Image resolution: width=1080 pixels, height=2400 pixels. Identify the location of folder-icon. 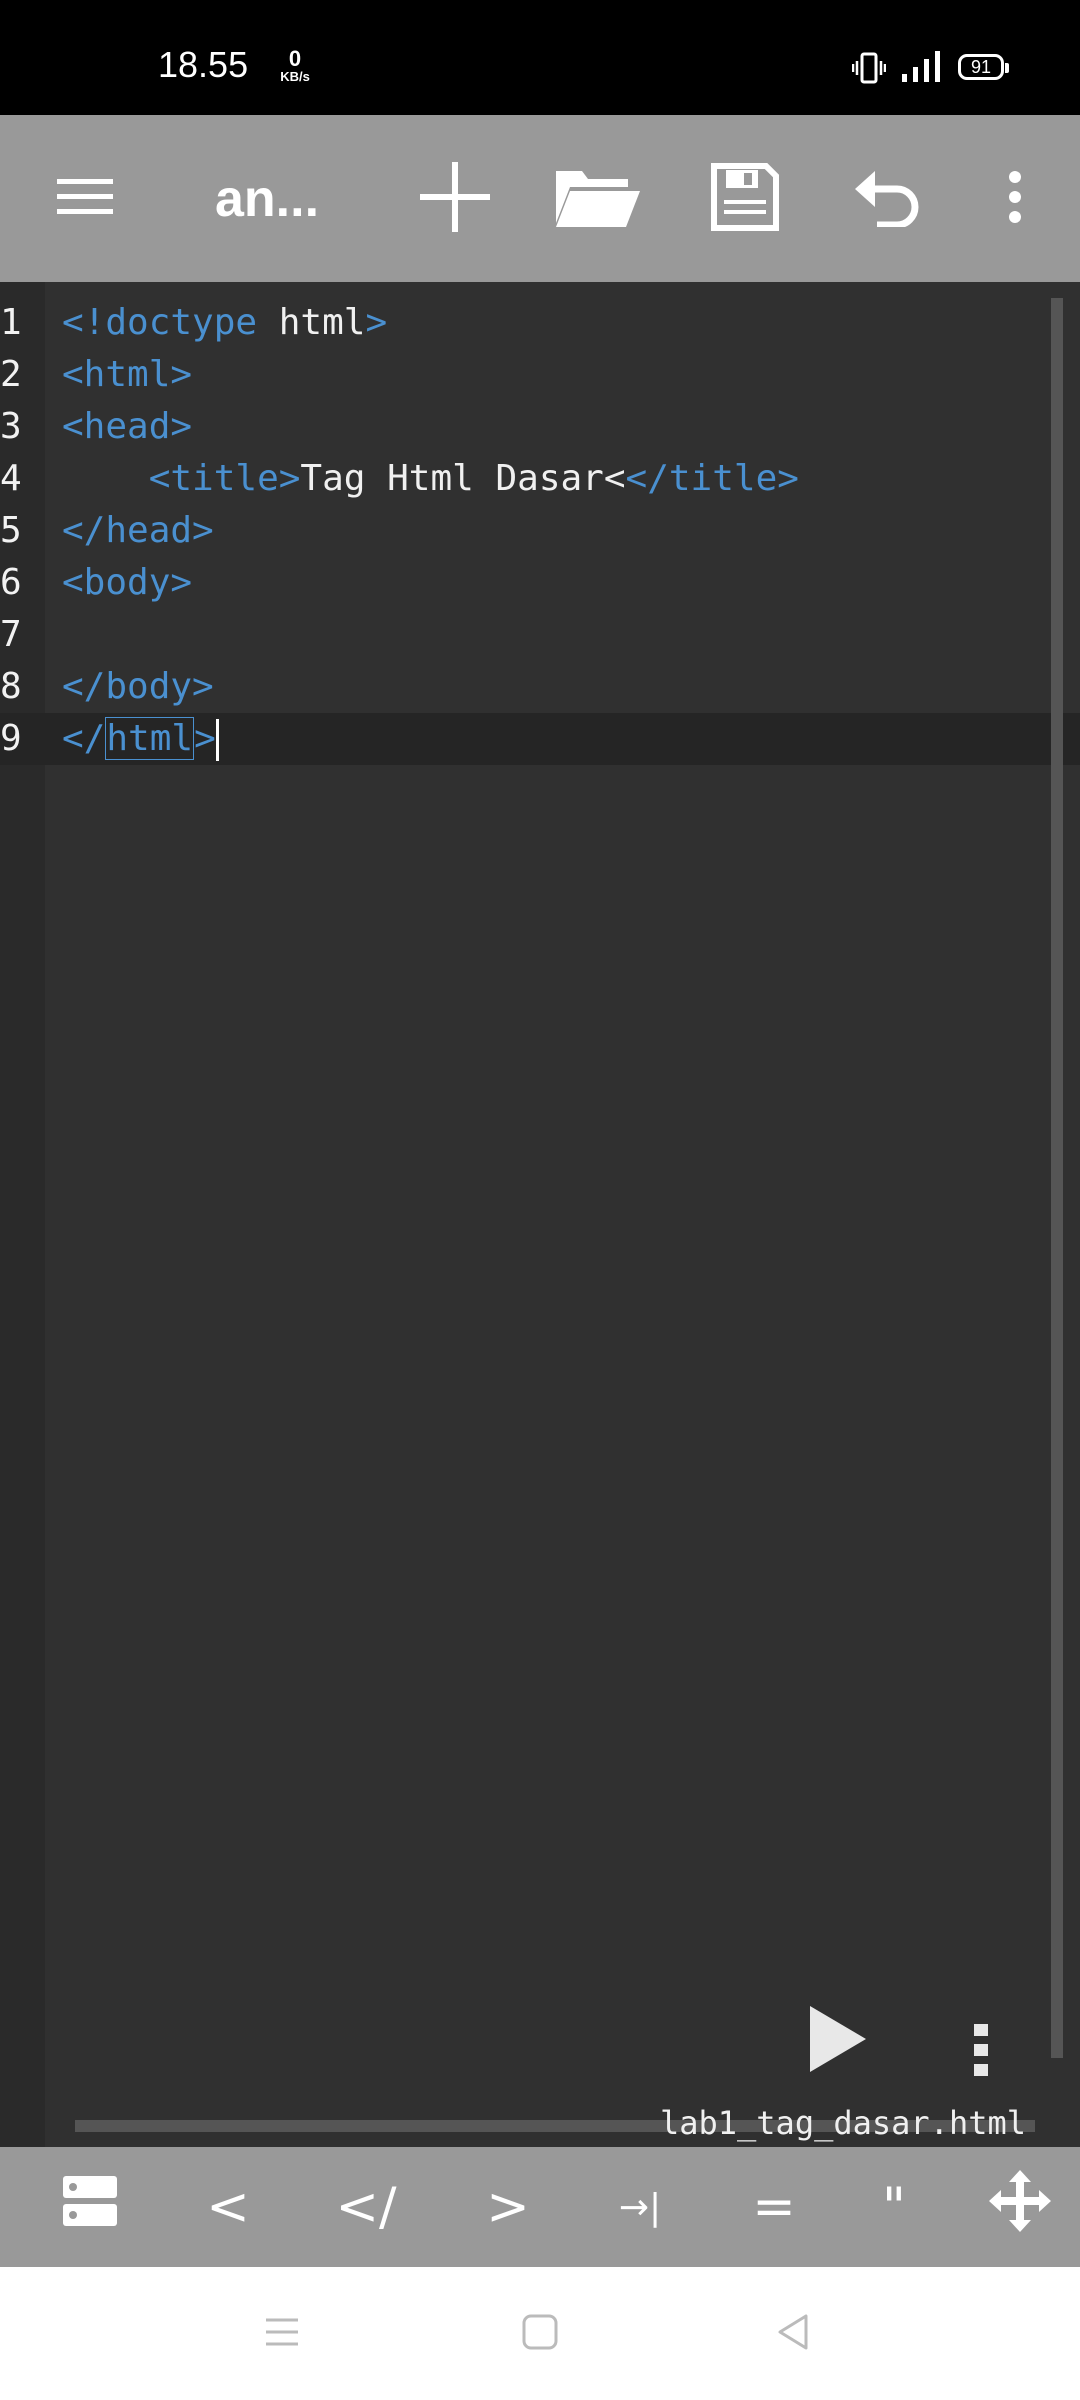
(598, 199).